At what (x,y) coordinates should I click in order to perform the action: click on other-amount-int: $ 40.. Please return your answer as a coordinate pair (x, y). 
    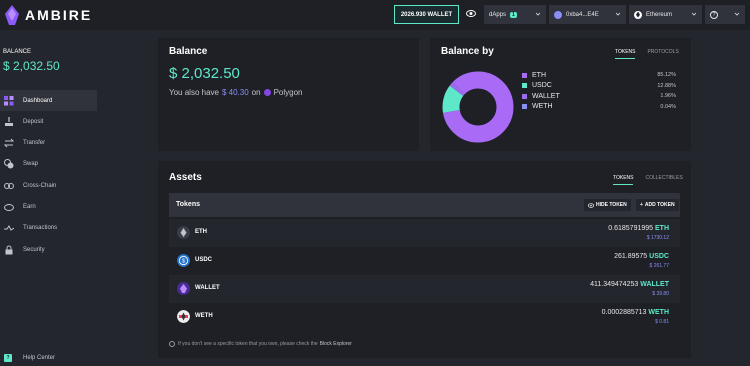
    Looking at the image, I should click on (230, 92).